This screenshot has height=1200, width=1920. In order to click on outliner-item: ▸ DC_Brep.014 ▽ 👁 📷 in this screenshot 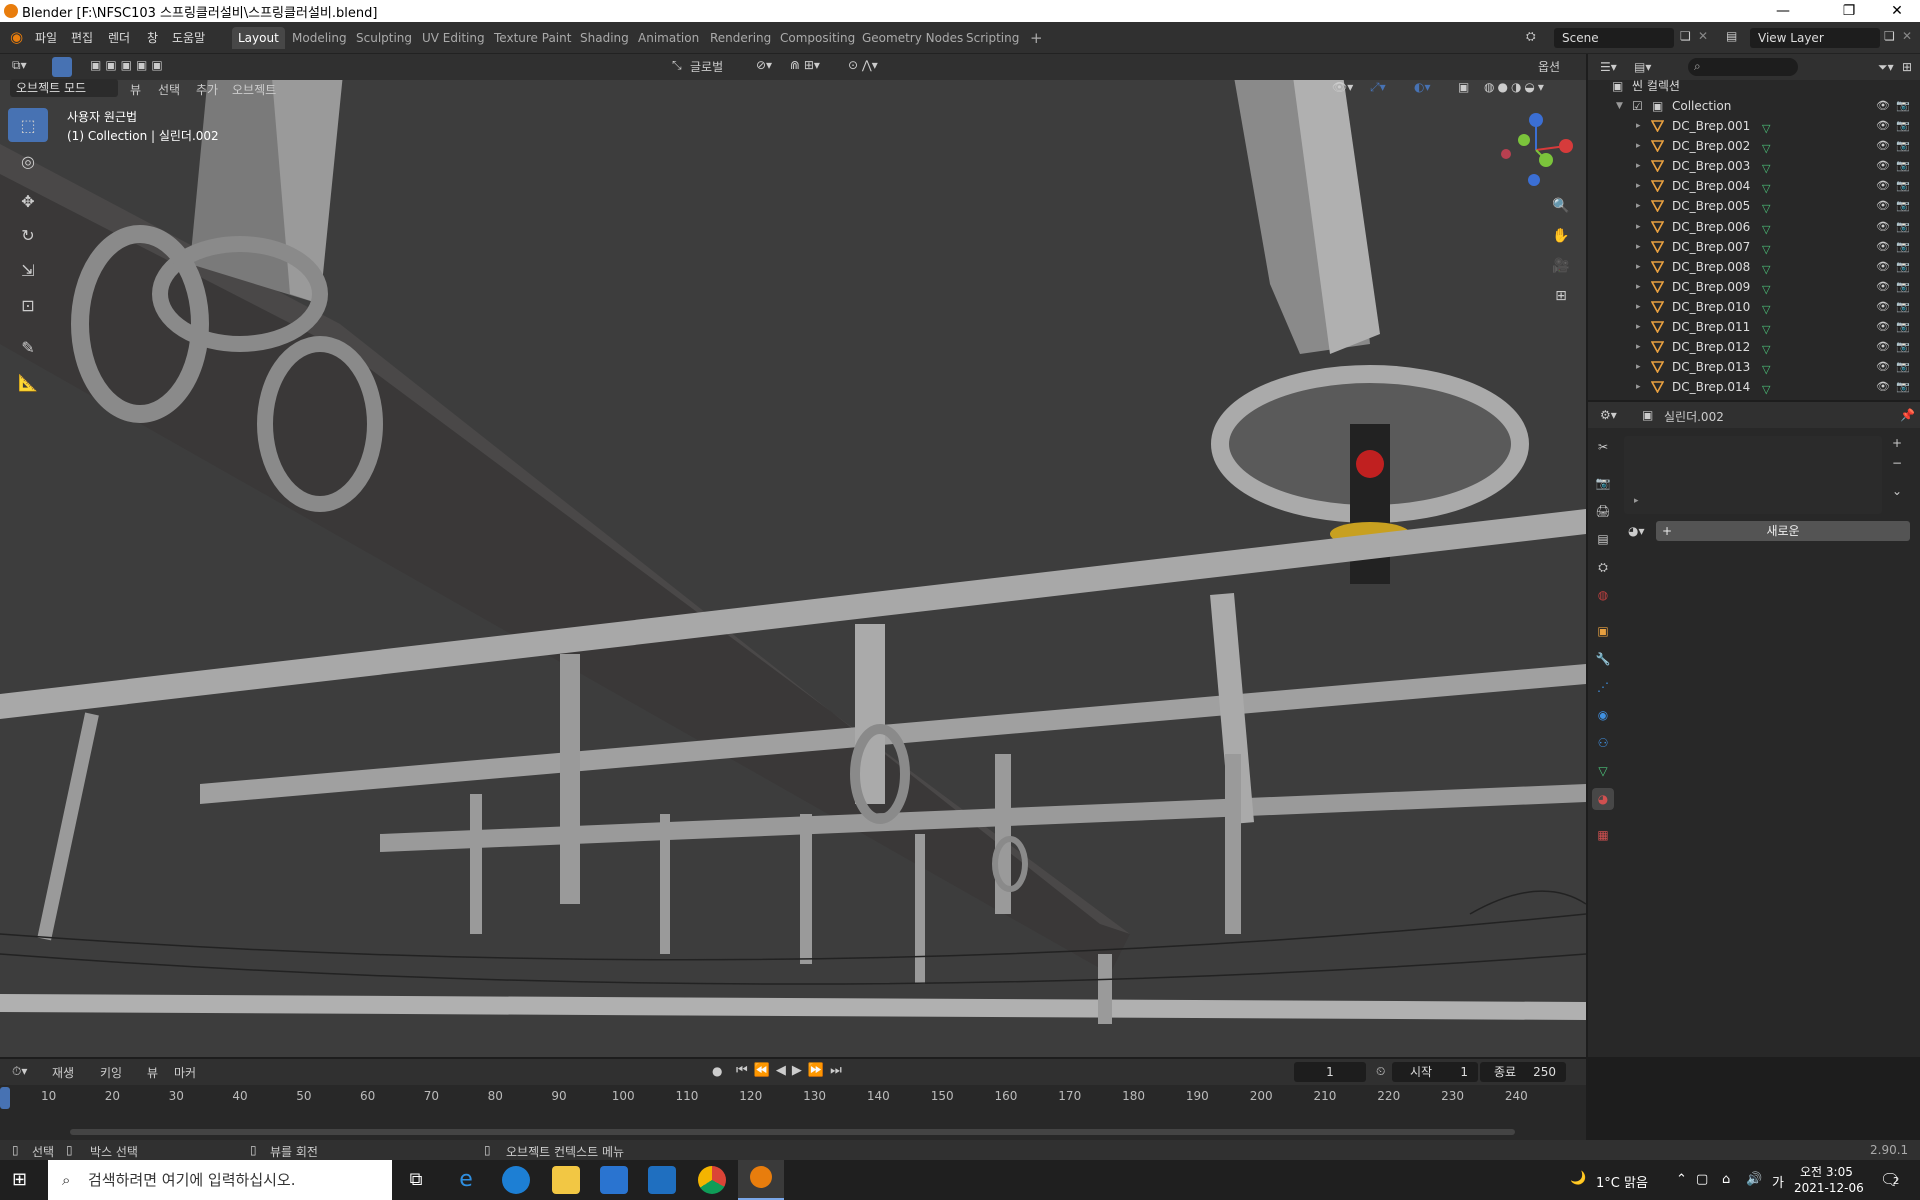, I will do `click(1754, 387)`.